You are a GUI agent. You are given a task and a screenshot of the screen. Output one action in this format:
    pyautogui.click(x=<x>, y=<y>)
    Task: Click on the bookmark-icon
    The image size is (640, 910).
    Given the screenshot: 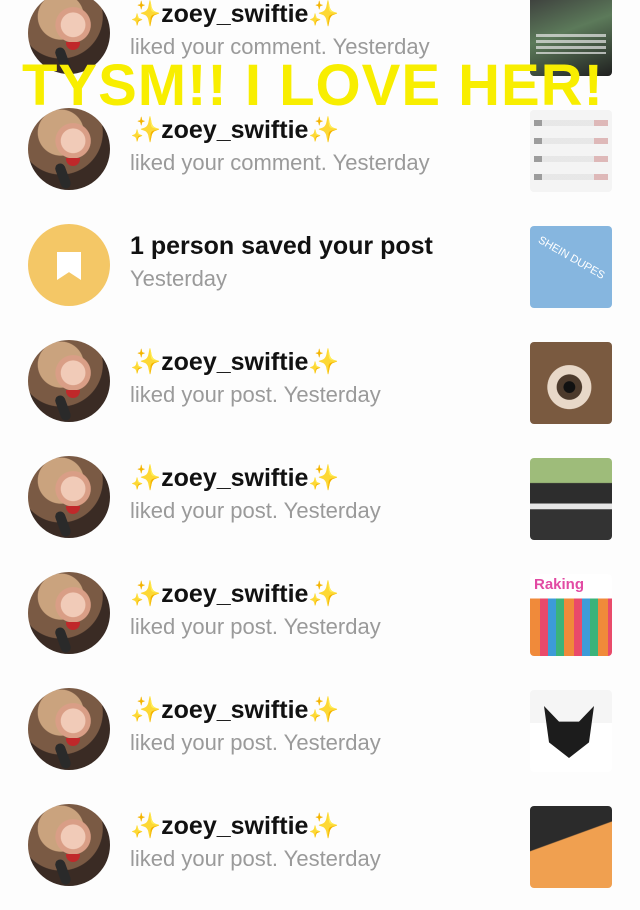 What is the action you would take?
    pyautogui.click(x=69, y=266)
    